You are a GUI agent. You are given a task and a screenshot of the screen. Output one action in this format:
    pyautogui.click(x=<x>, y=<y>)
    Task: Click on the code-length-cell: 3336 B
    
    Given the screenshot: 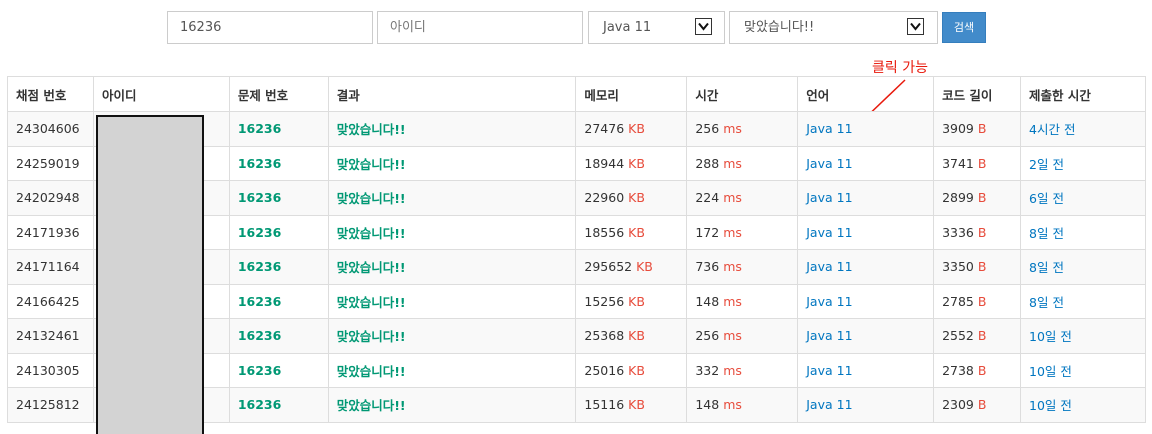 What is the action you would take?
    pyautogui.click(x=977, y=232)
    